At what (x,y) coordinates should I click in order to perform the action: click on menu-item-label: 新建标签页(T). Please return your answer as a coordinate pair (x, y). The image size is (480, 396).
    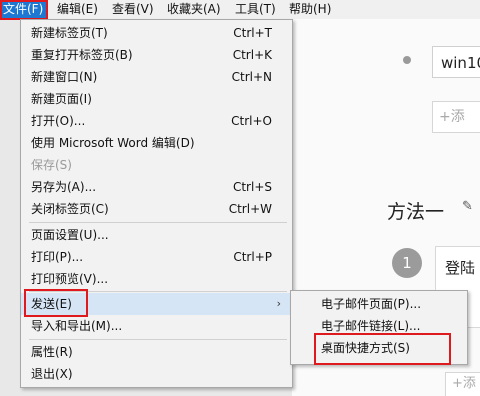
    Looking at the image, I should click on (69, 33).